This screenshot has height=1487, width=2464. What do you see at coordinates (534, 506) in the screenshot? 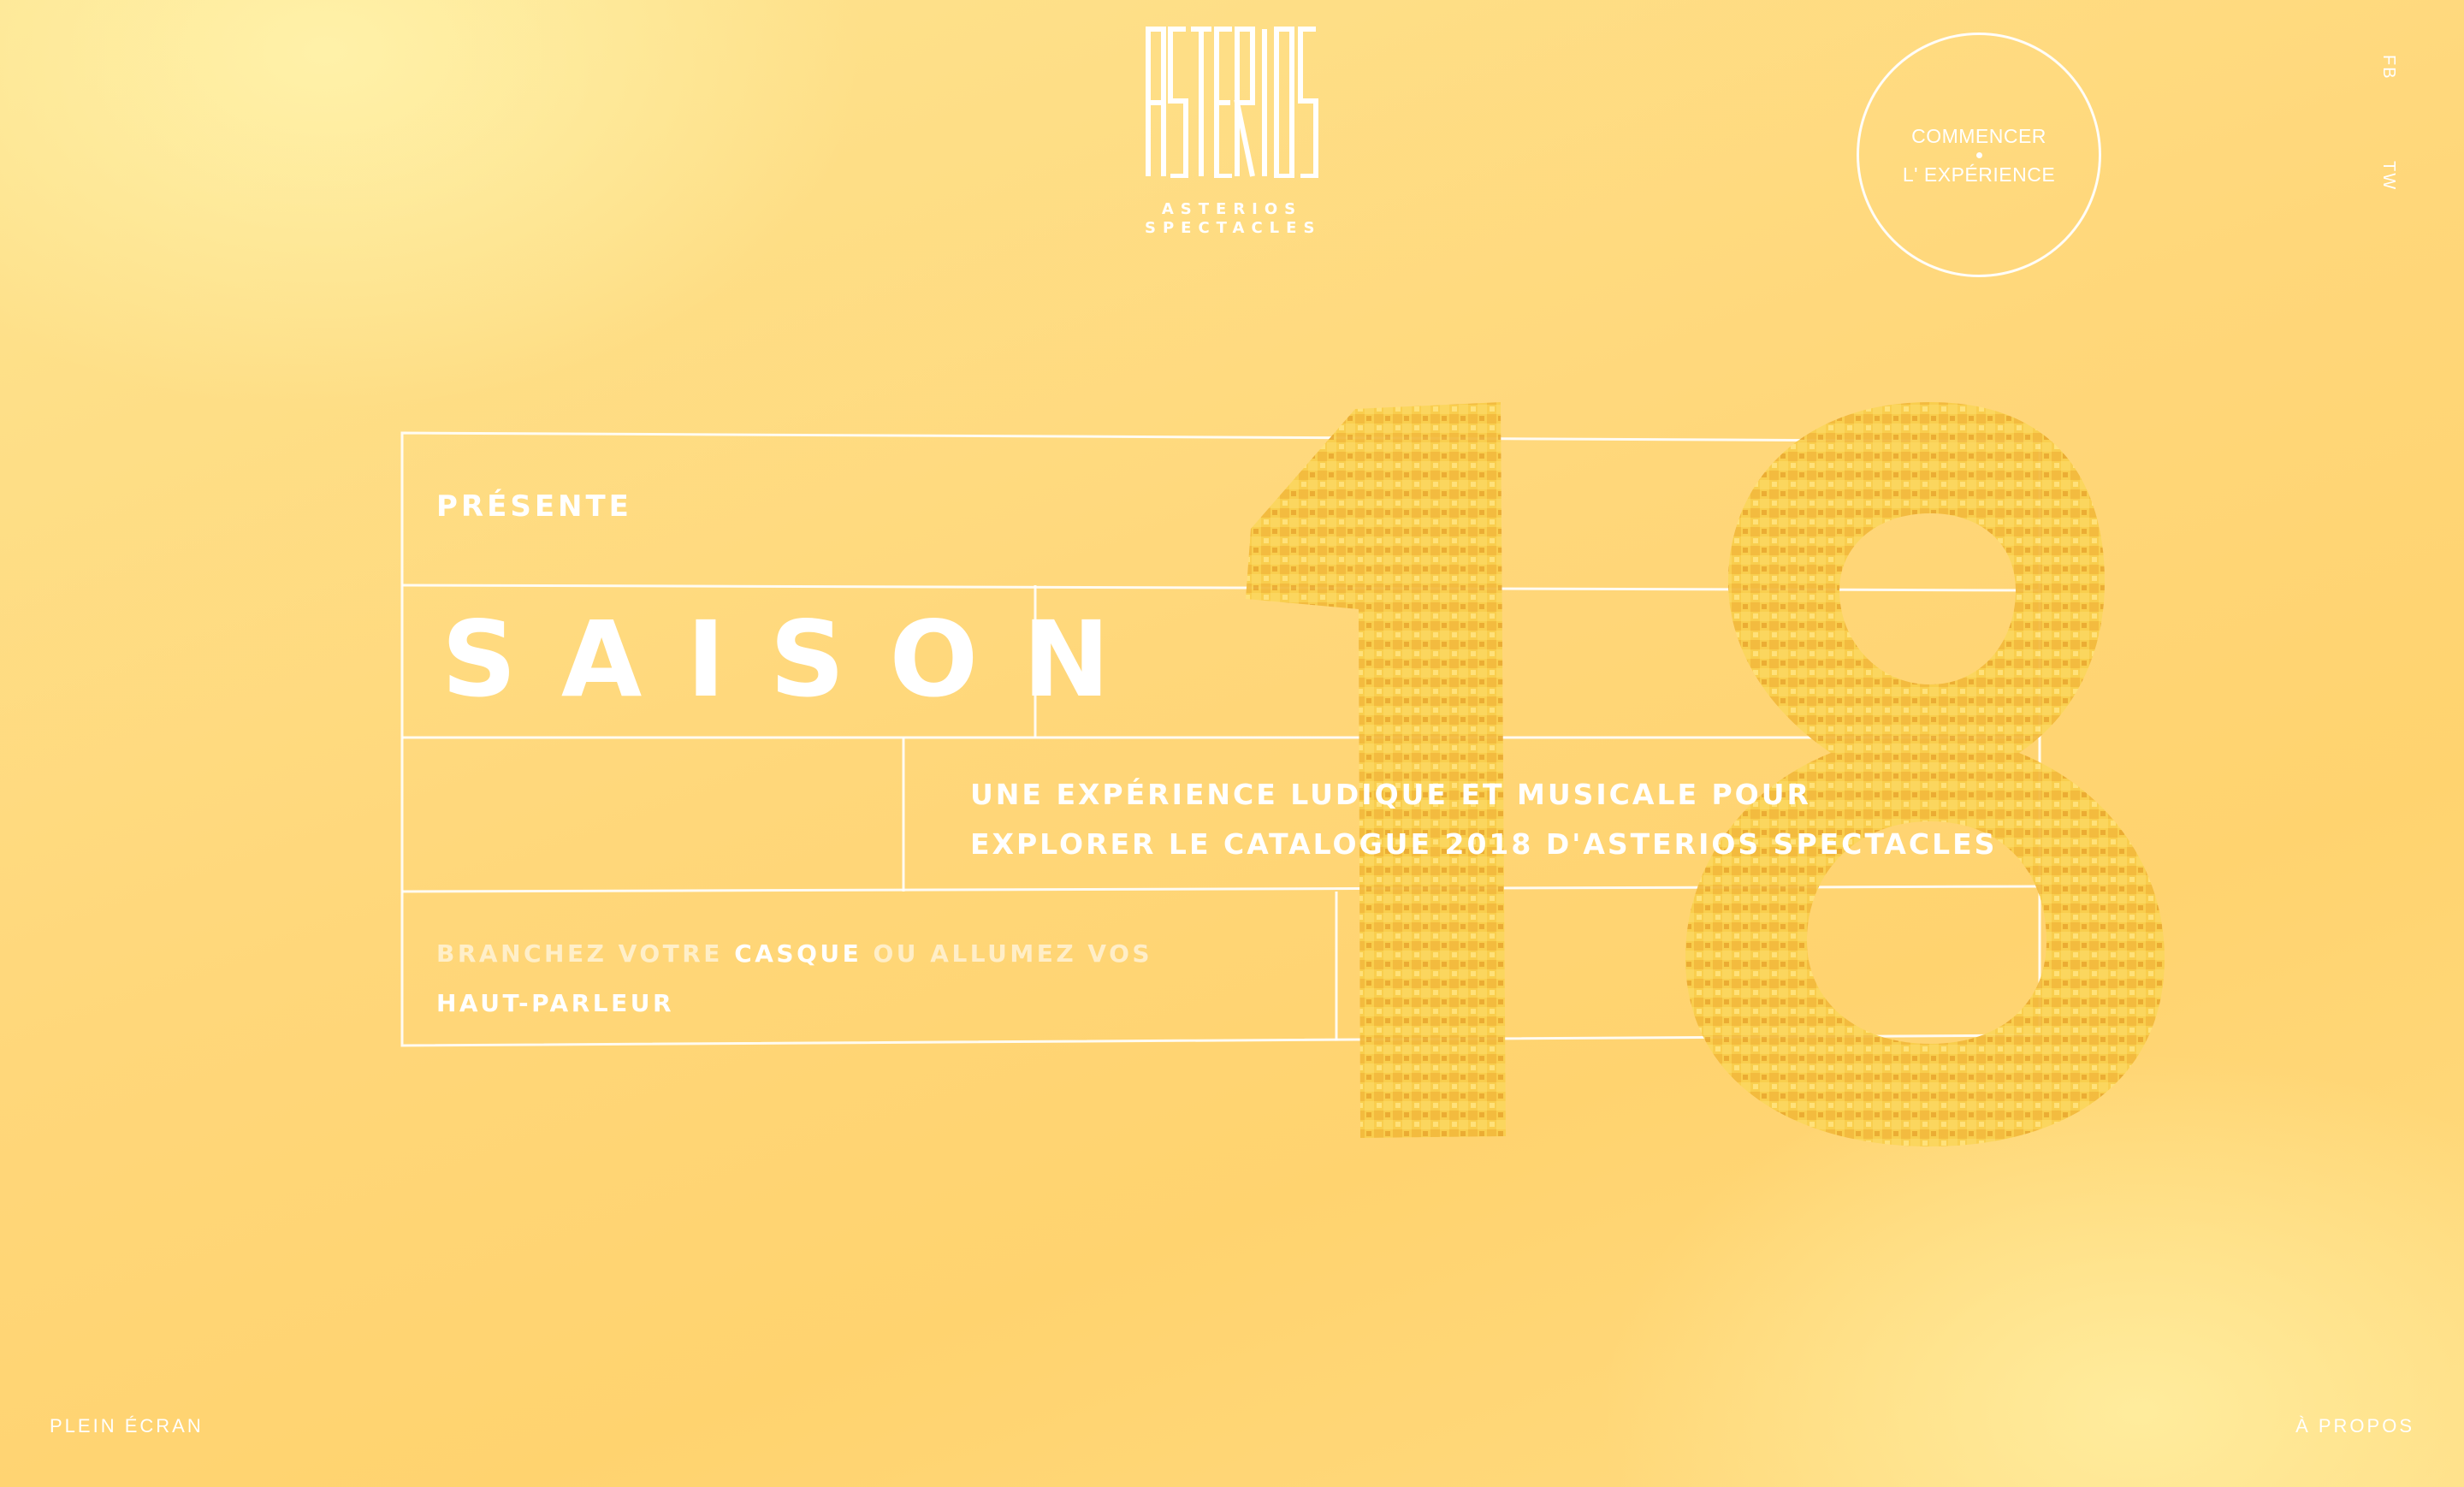
I see `presente-label: PRÉSENTE` at bounding box center [534, 506].